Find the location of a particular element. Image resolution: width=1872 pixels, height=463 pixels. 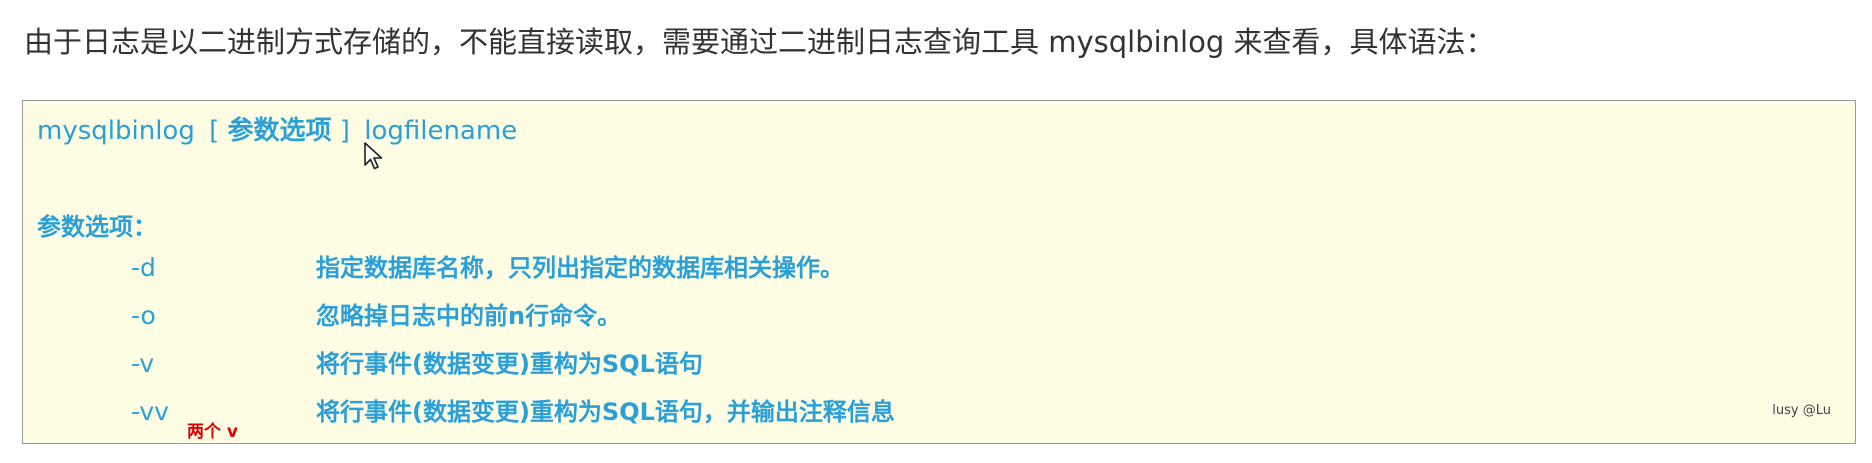

watermark: lusy @Lu is located at coordinates (1801, 410).